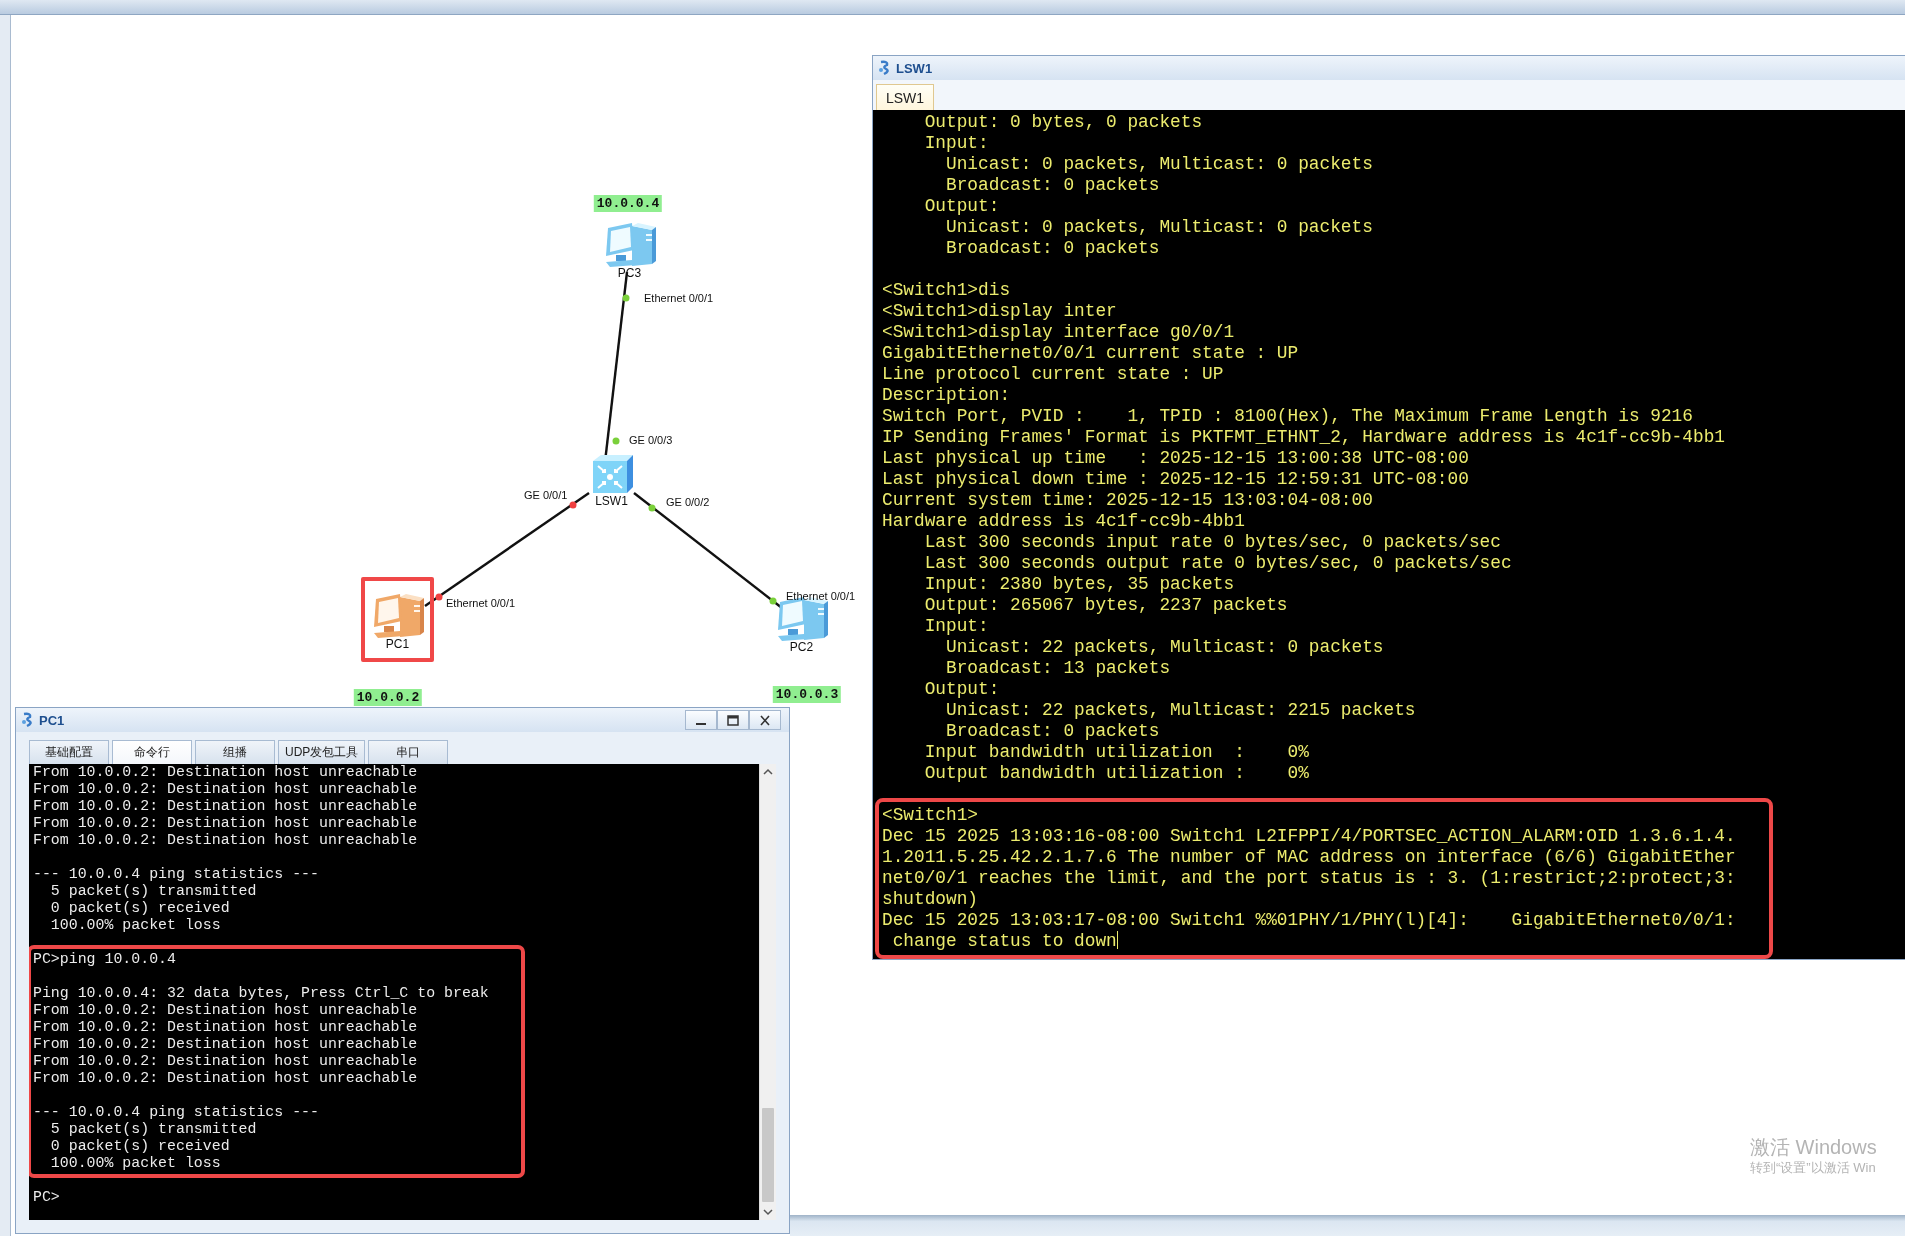 Image resolution: width=1905 pixels, height=1236 pixels. I want to click on terminal-line: Line protocol current state : UP, so click(1053, 374).